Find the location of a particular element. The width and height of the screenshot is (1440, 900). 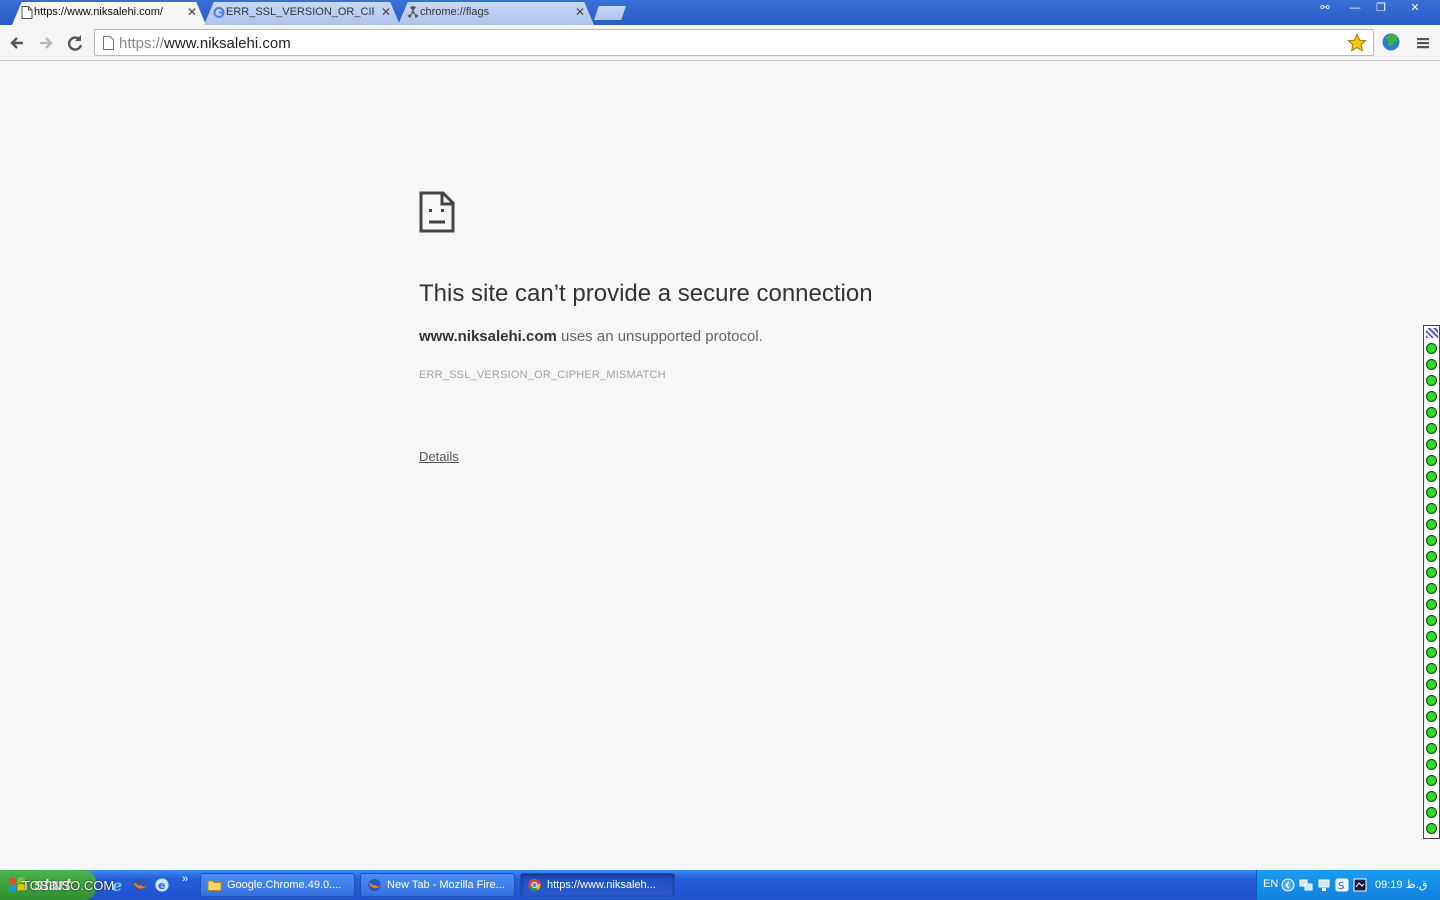

extension-globe-icon is located at coordinates (1391, 42).